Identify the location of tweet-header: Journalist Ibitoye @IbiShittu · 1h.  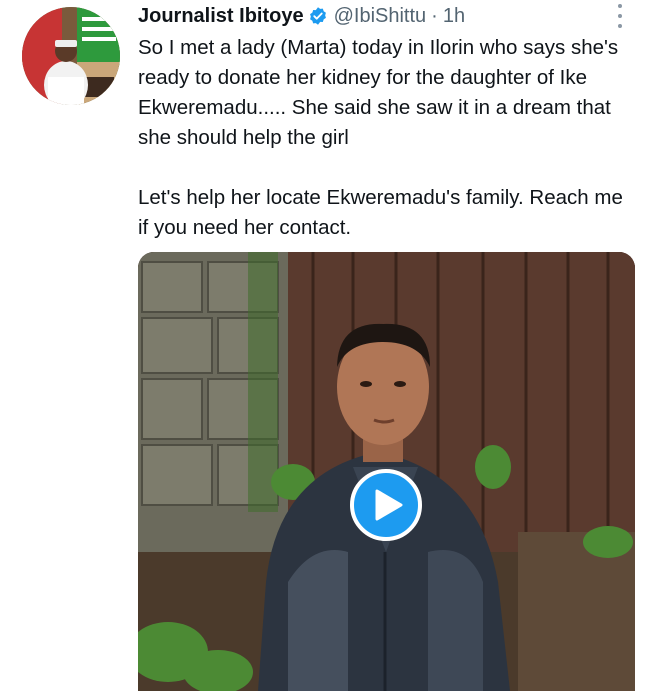
(301, 16).